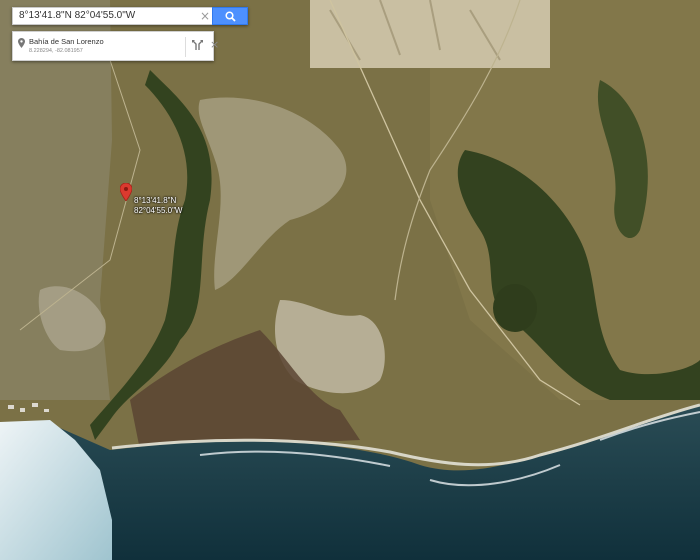 This screenshot has width=700, height=560. What do you see at coordinates (56, 51) in the screenshot?
I see `place-coordinates: 8.228294, -82.081957` at bounding box center [56, 51].